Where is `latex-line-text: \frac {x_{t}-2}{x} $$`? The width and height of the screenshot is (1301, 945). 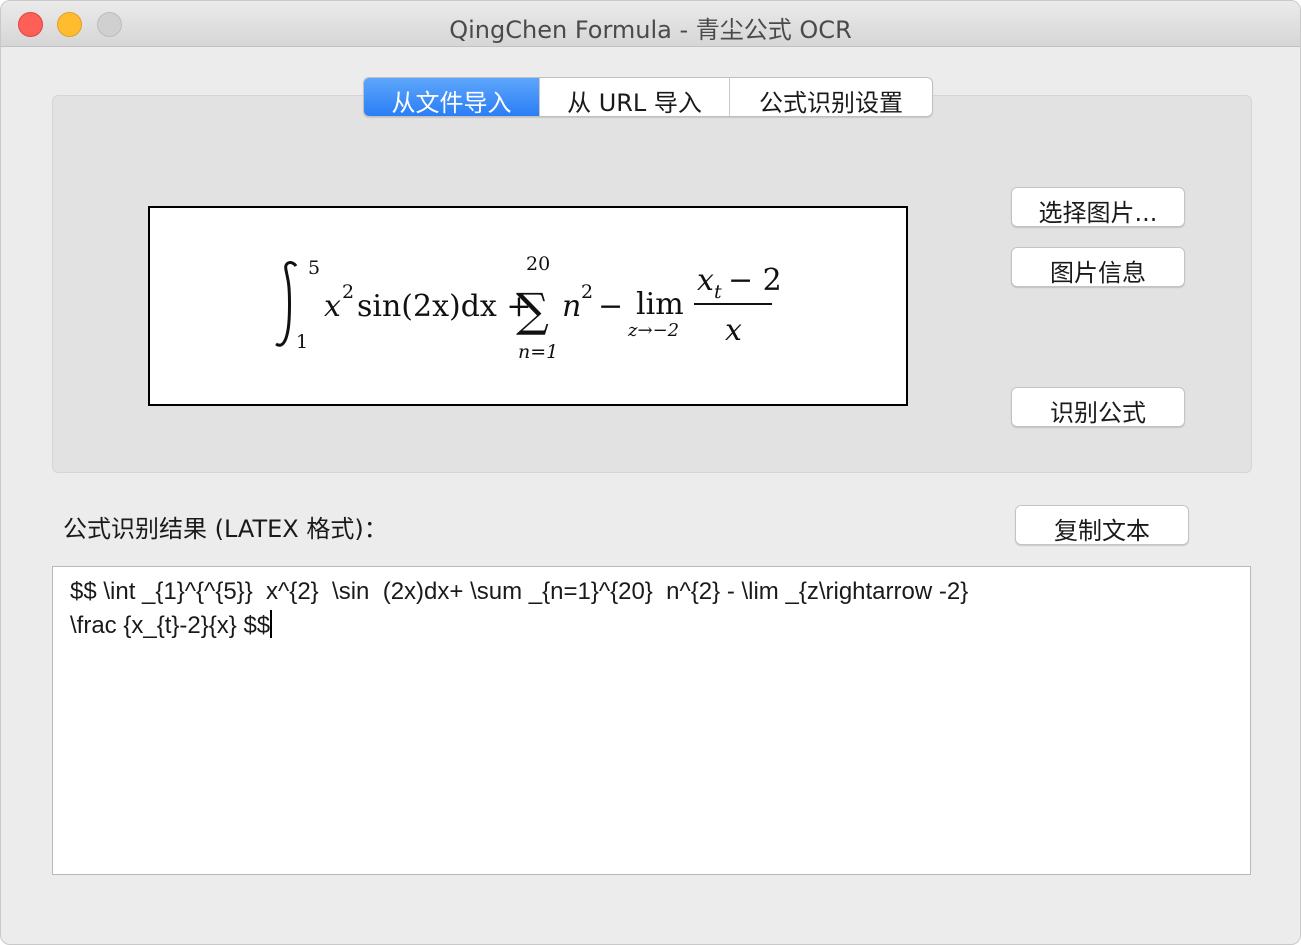 latex-line-text: \frac {x_{t}-2}{x} $$ is located at coordinates (170, 625).